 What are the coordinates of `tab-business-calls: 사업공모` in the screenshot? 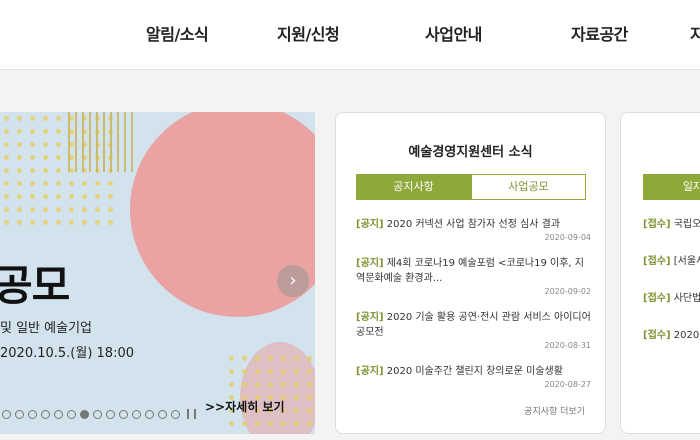 It's located at (528, 187).